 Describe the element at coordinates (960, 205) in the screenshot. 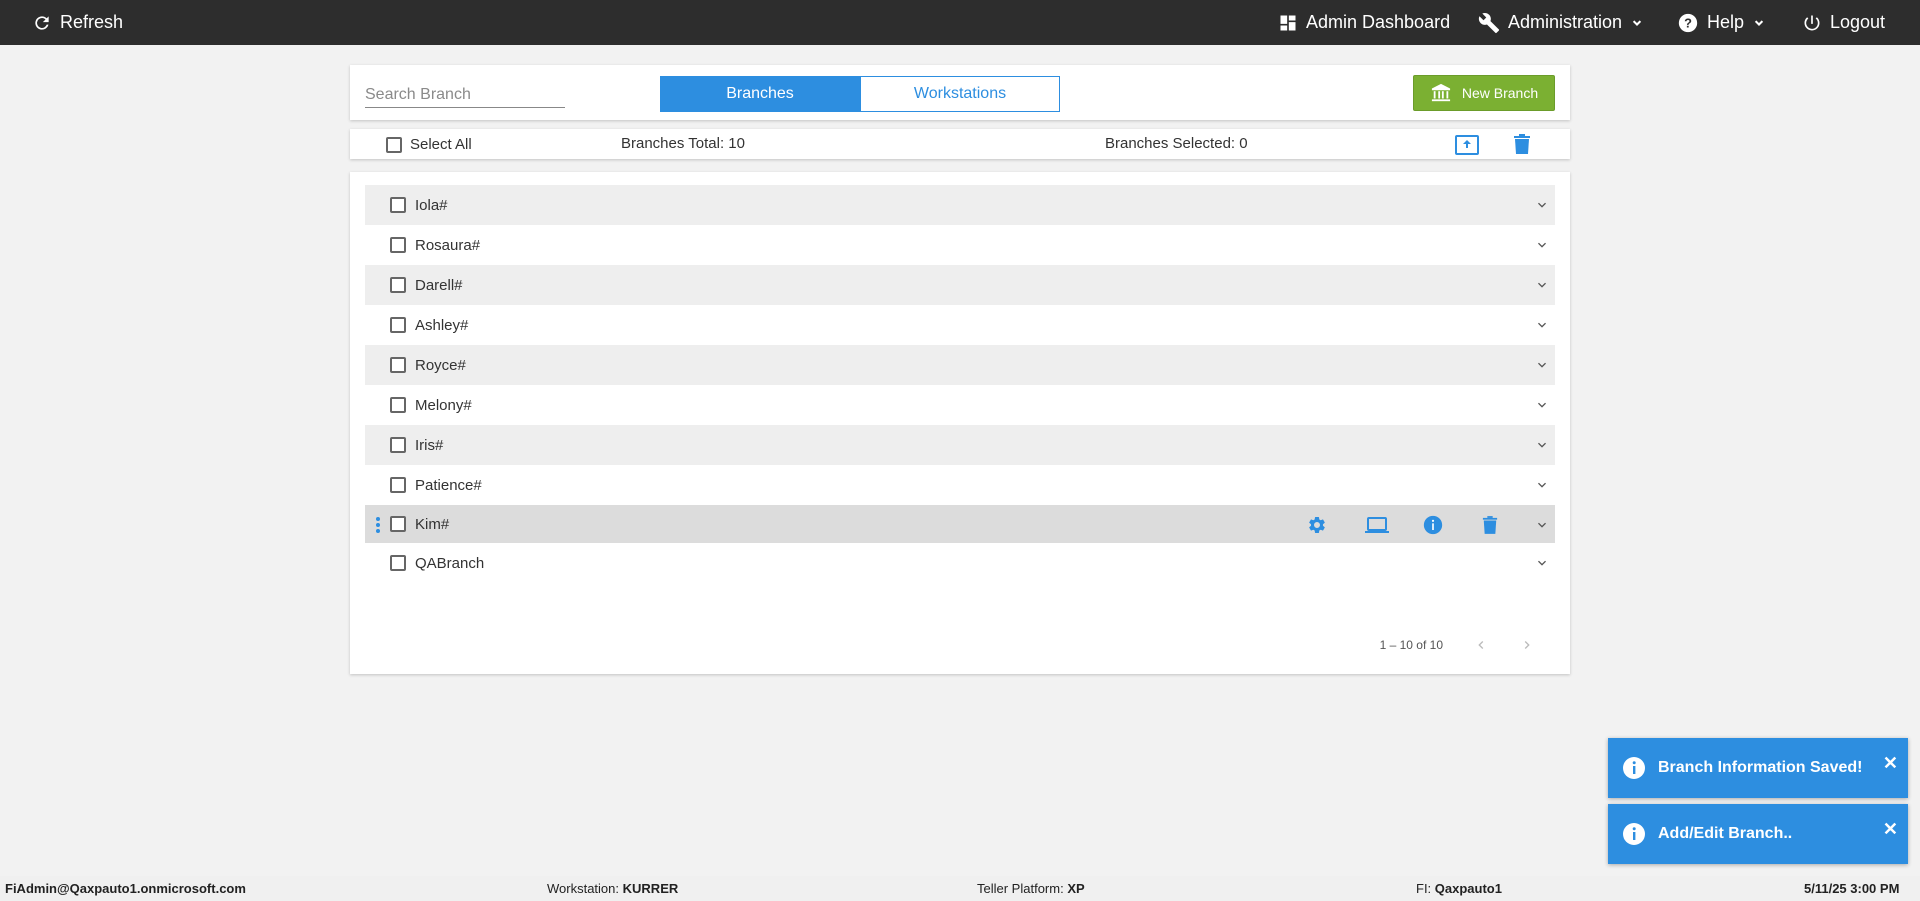

I see `list-item: Iola#` at that location.